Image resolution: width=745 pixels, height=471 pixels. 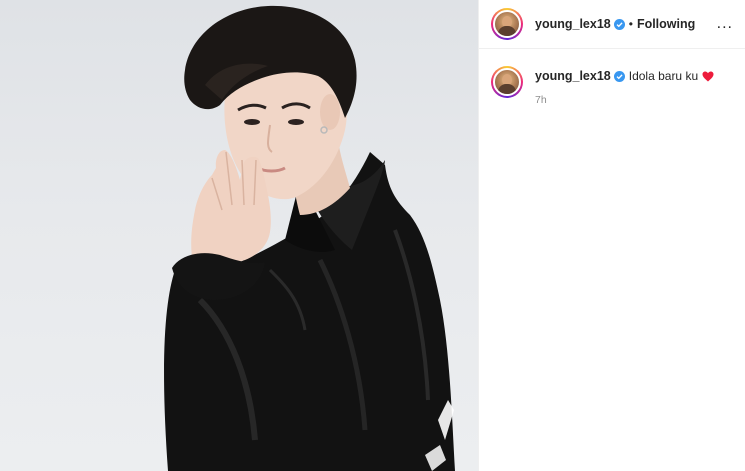 I want to click on caption-text: Idola baru ku, so click(x=663, y=76).